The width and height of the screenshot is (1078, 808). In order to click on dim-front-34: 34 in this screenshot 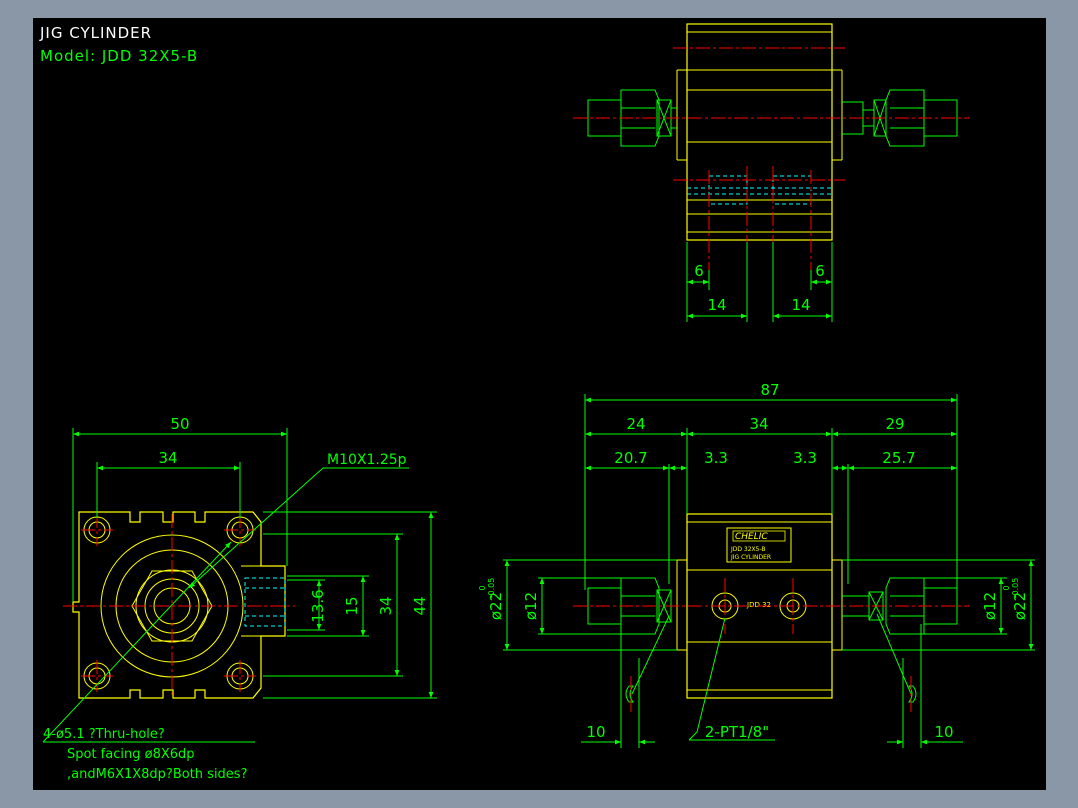, I will do `click(758, 424)`.